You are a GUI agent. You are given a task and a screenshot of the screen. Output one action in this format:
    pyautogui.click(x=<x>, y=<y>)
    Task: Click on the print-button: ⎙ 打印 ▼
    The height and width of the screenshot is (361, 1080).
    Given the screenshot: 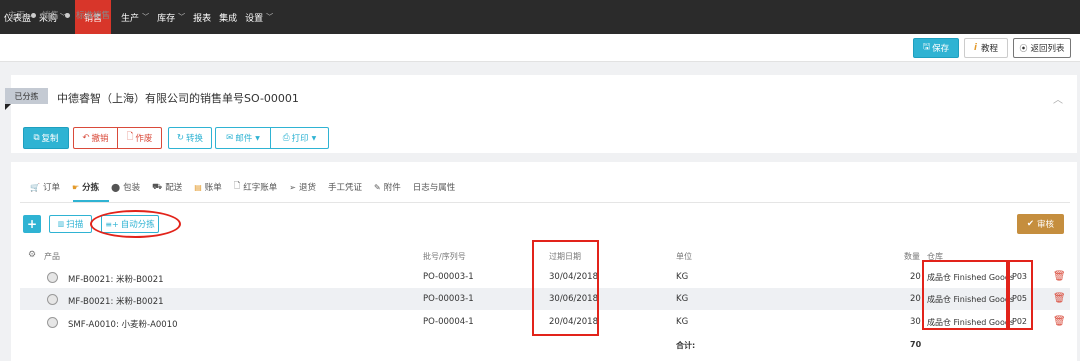 What is the action you would take?
    pyautogui.click(x=299, y=138)
    